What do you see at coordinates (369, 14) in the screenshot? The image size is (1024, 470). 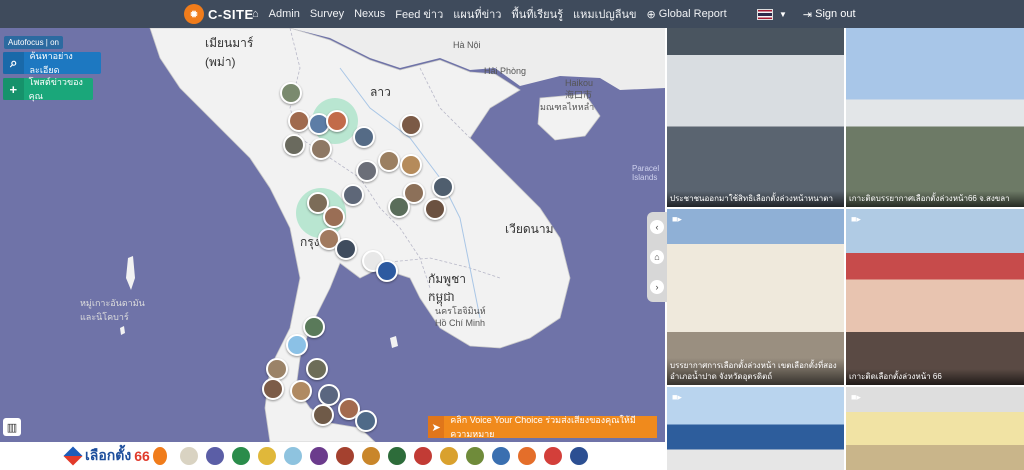 I see `nav-nexus: Nexus` at bounding box center [369, 14].